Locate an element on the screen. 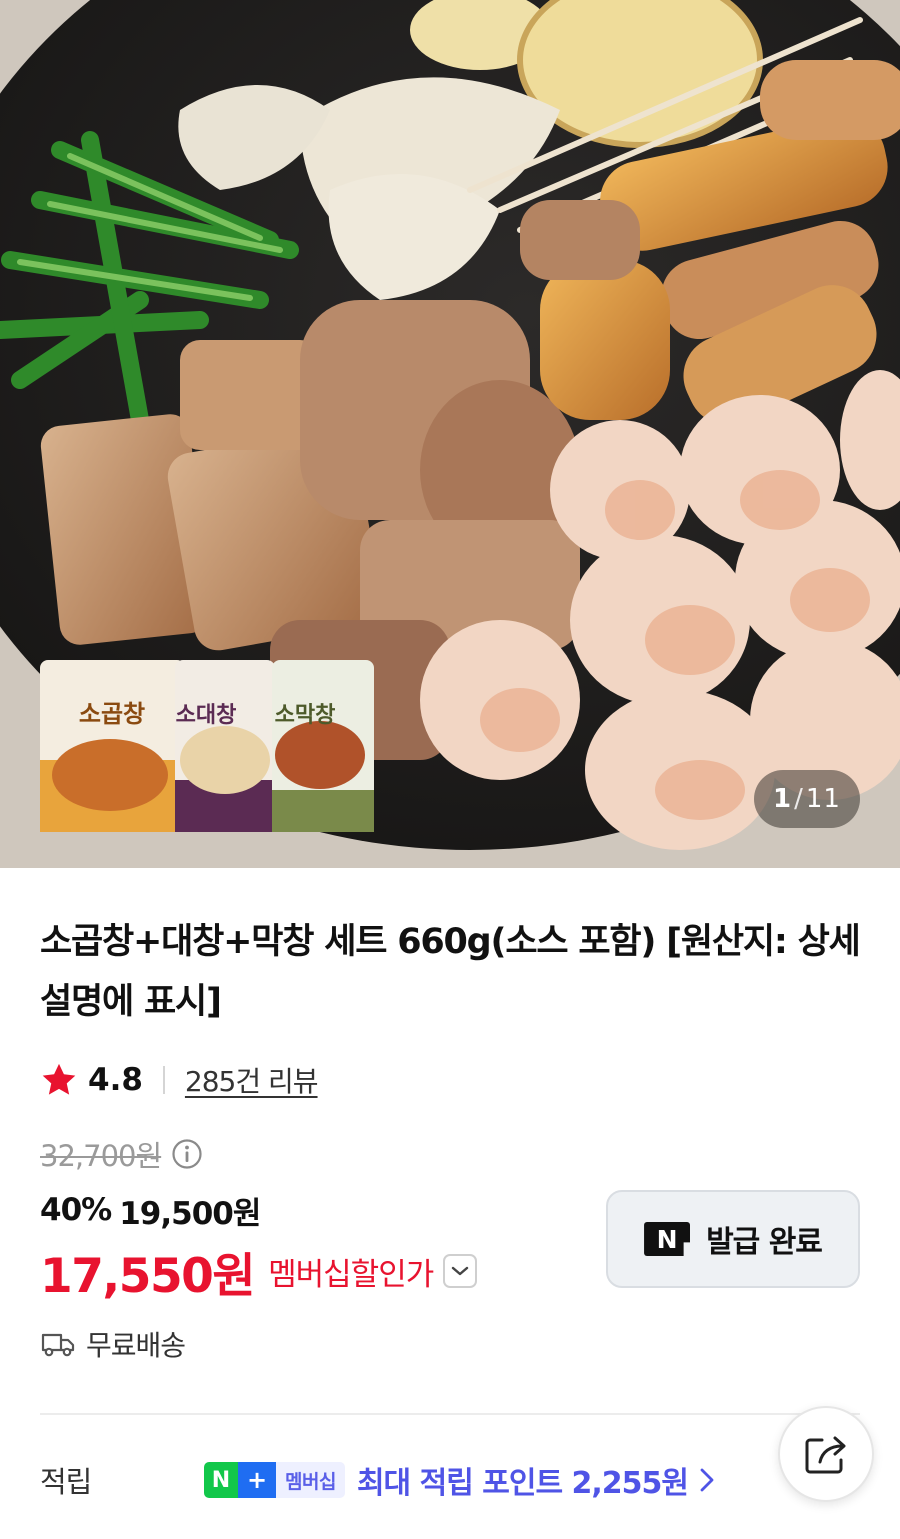 This screenshot has height=1539, width=900. member-price-toggle is located at coordinates (460, 1271).